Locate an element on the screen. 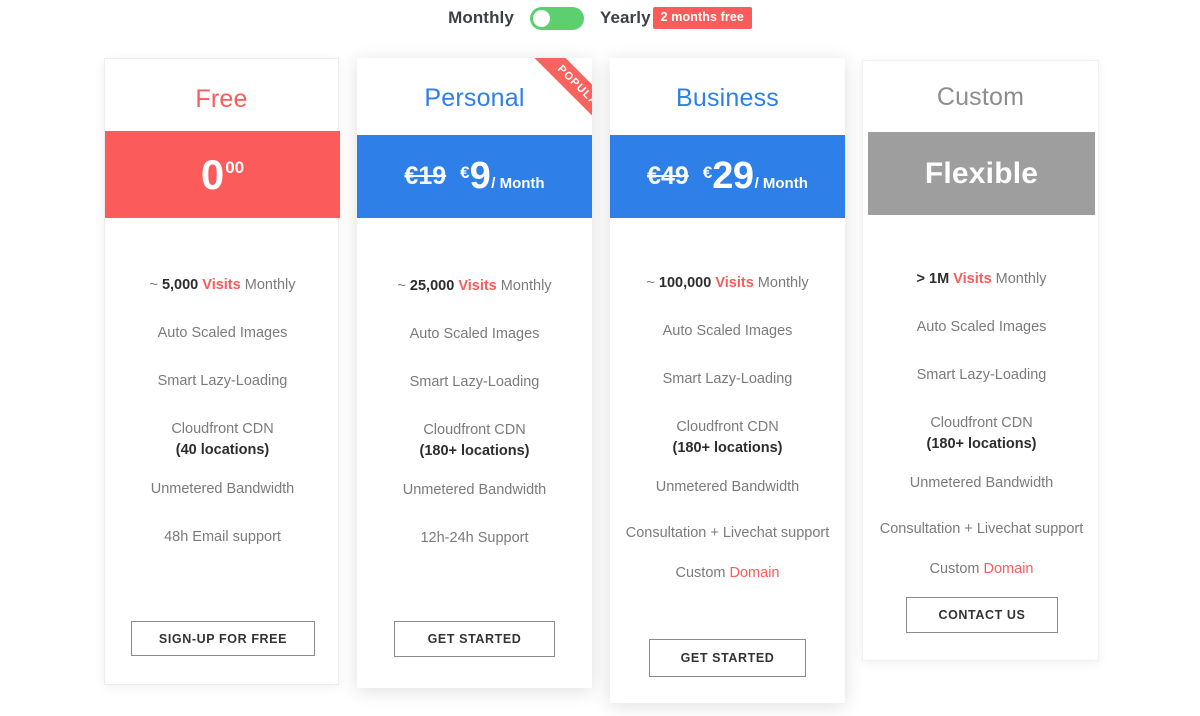  cta-button-business: GET STARTED is located at coordinates (727, 658).